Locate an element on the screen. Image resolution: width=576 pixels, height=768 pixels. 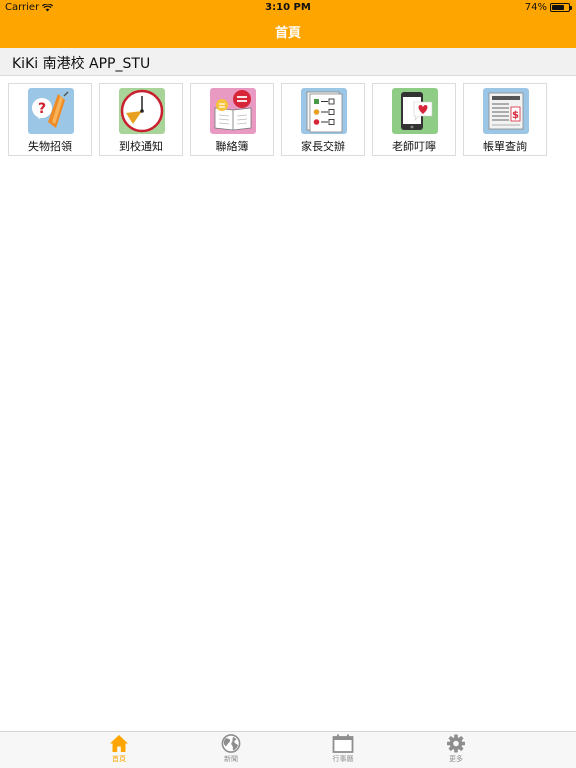
phone-heart-icon is located at coordinates (415, 111).